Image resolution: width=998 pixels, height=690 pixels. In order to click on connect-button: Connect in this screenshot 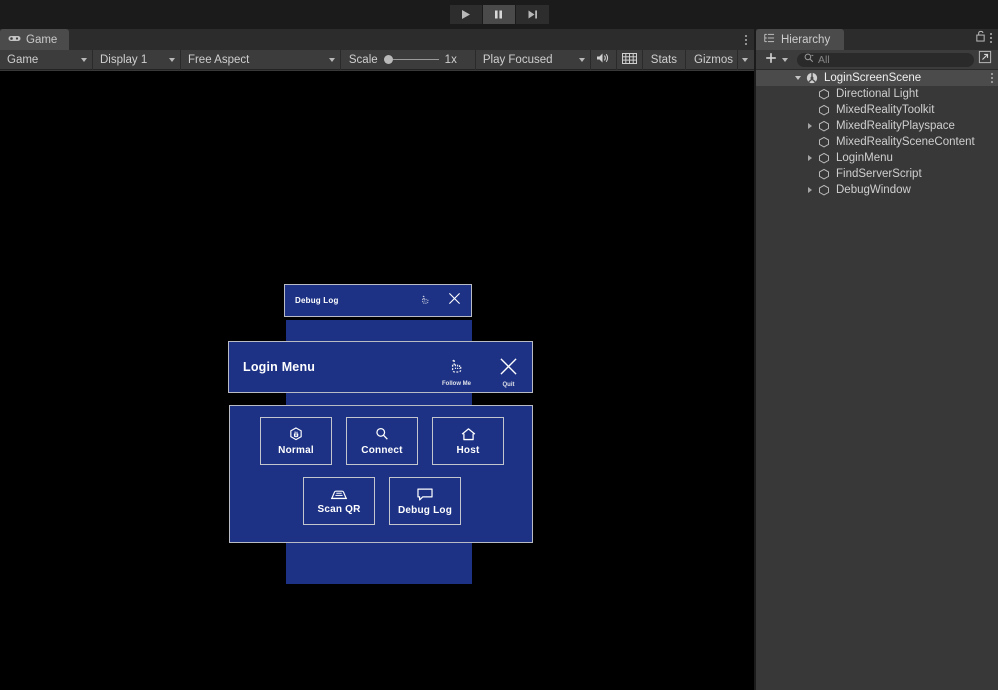, I will do `click(382, 441)`.